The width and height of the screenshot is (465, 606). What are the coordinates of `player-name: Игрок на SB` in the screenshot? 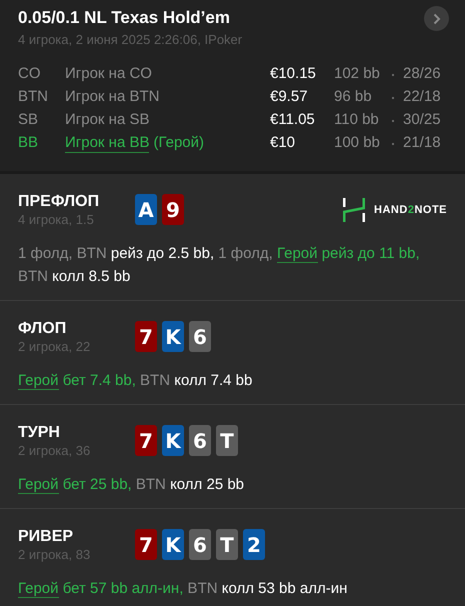 It's located at (107, 120).